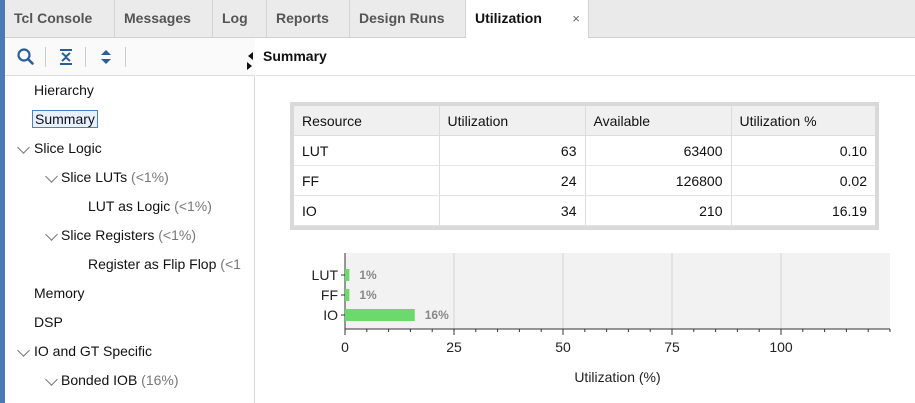 Image resolution: width=915 pixels, height=403 pixels. Describe the element at coordinates (129, 206) in the screenshot. I see `tree-item-label: LUT as Logic` at that location.